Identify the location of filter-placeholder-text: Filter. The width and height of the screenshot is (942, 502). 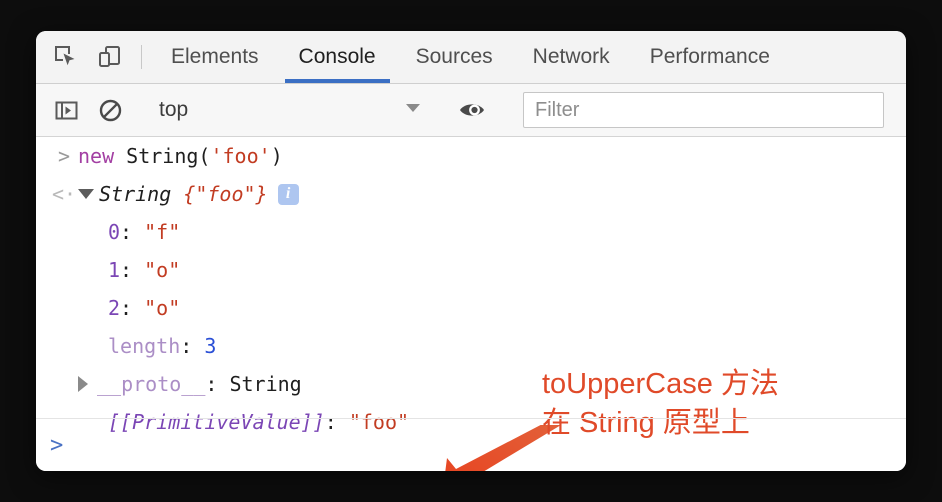
(557, 109).